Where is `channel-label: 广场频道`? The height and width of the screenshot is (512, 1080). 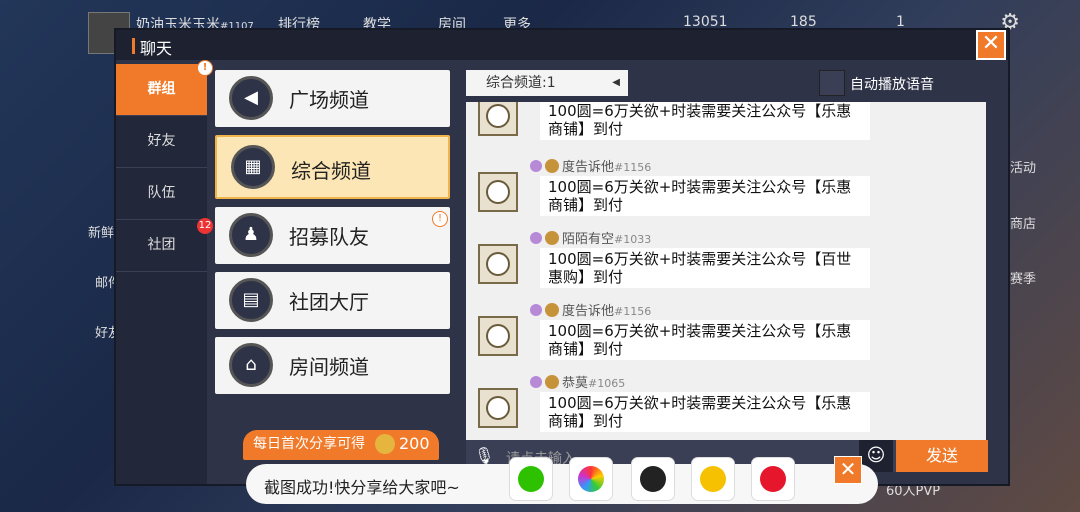
channel-label: 广场频道 is located at coordinates (329, 100).